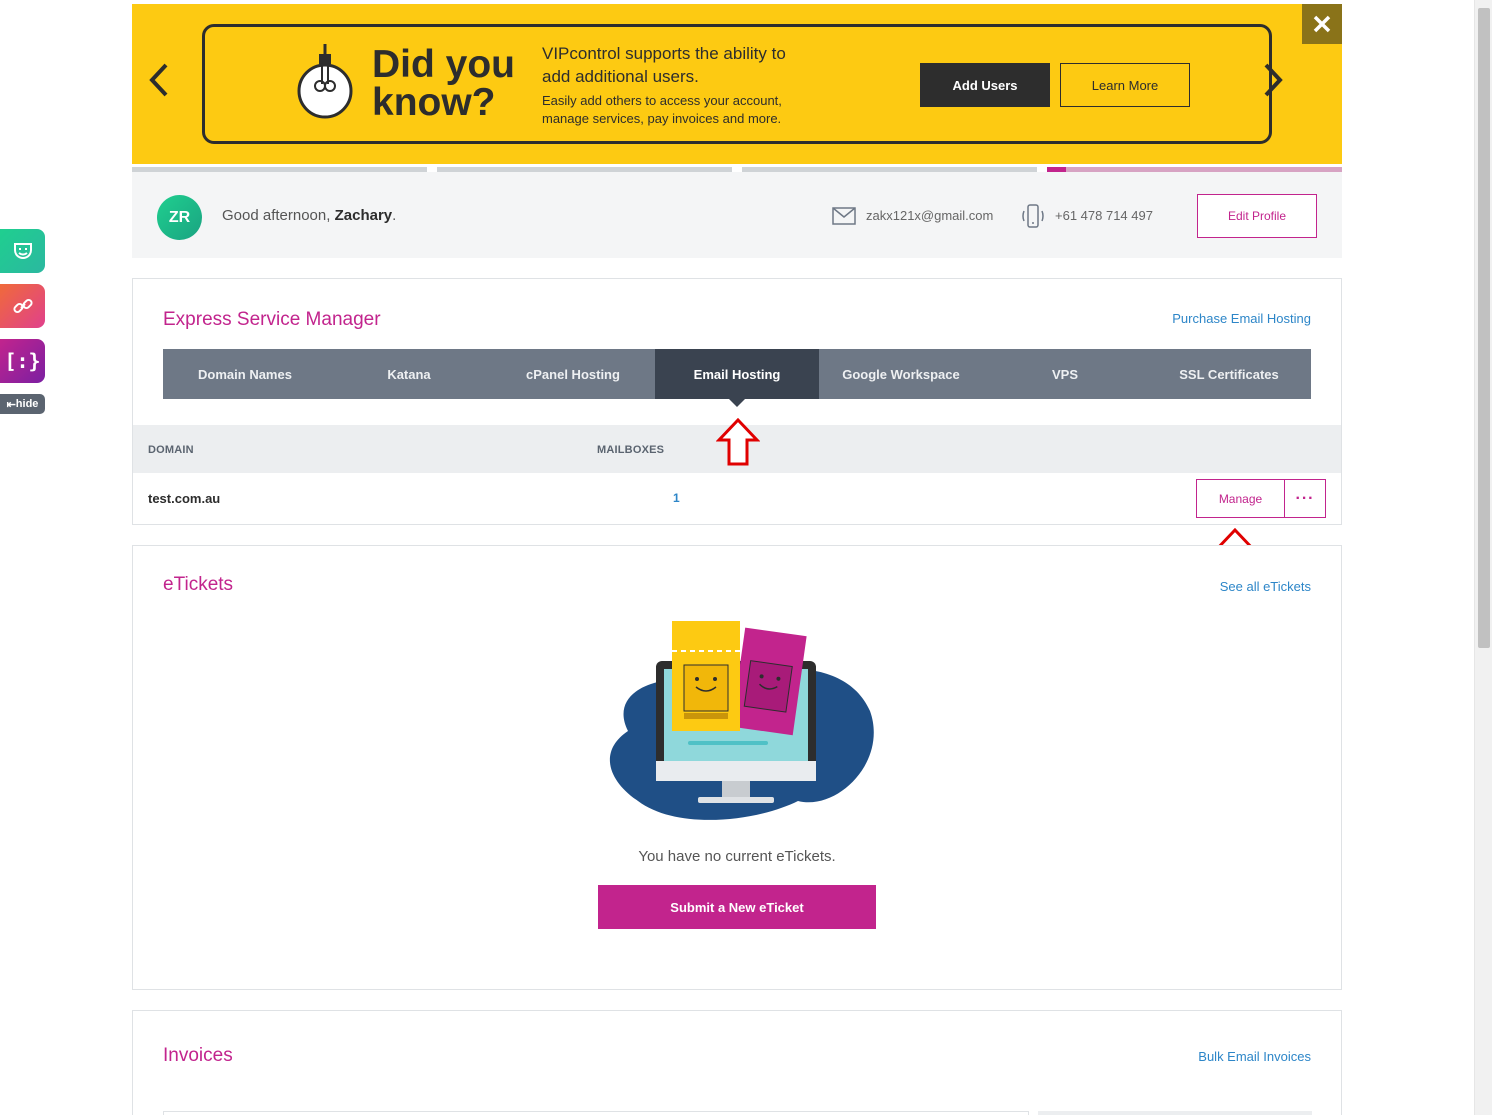 This screenshot has width=1492, height=1115. Describe the element at coordinates (741, 720) in the screenshot. I see `etickets-illustration` at that location.